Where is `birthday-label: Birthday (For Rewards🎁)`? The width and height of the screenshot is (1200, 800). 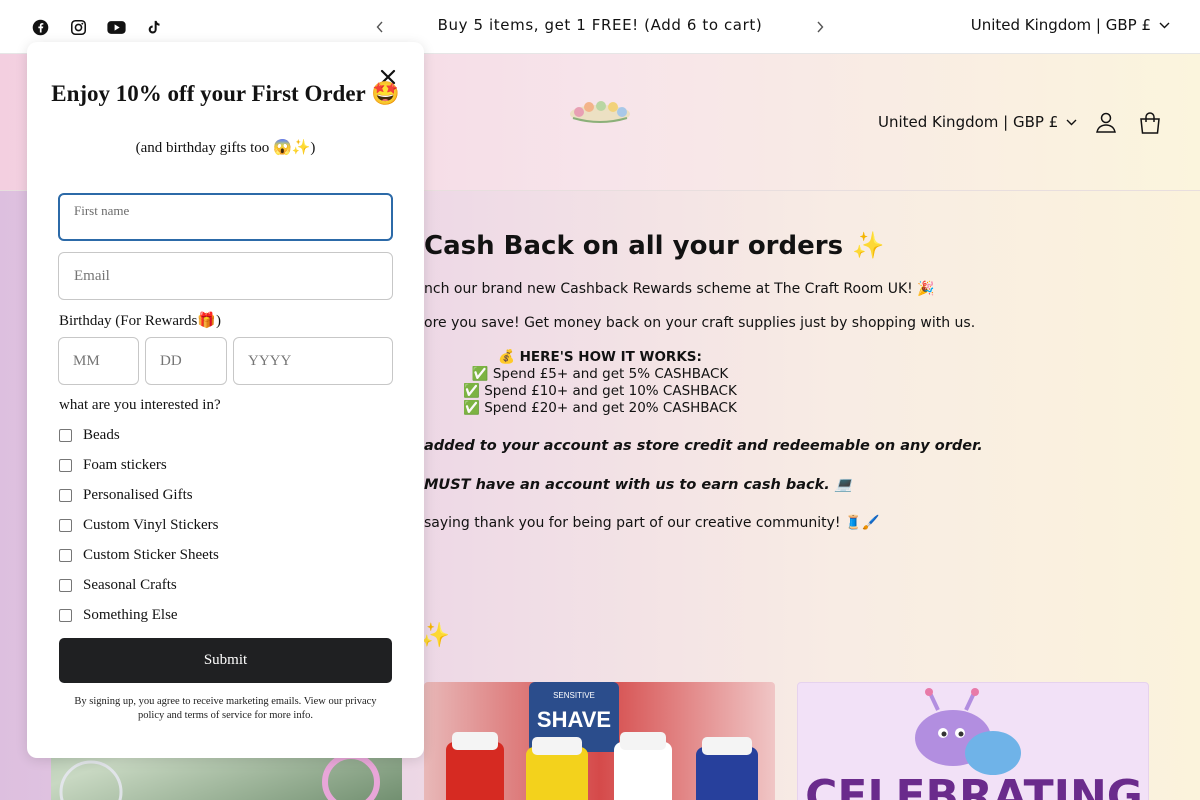 birthday-label: Birthday (For Rewards🎁) is located at coordinates (140, 321).